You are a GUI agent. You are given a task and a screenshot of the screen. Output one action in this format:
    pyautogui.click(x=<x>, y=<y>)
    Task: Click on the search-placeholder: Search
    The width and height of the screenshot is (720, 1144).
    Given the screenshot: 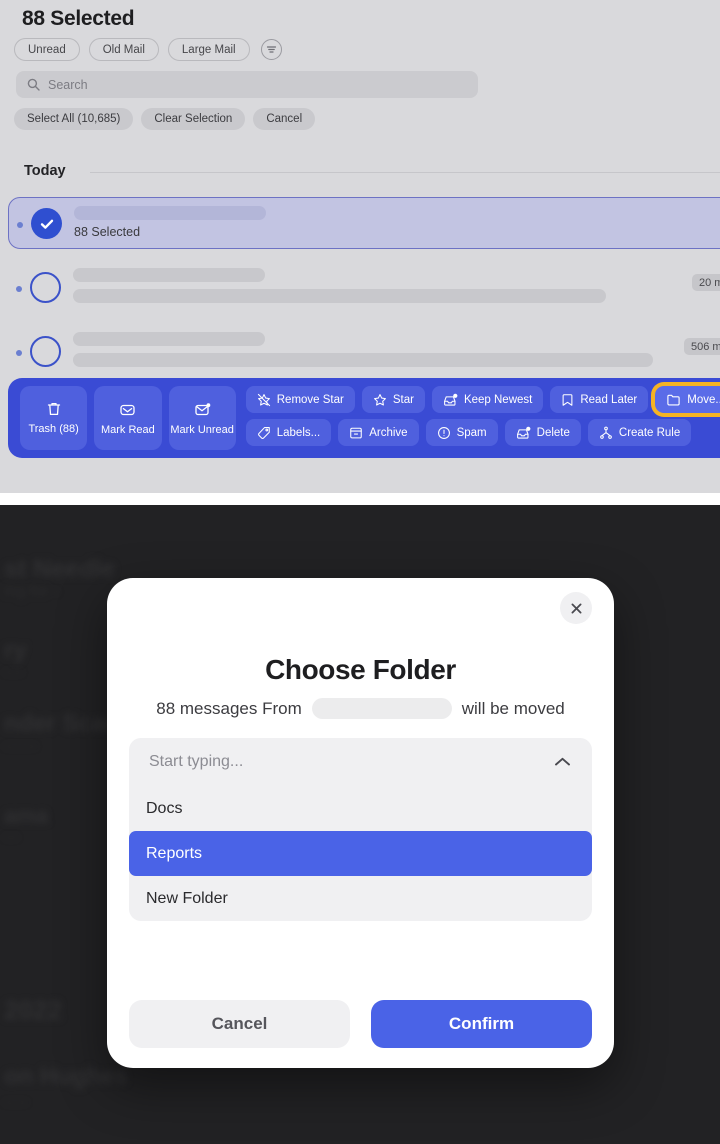 What is the action you would take?
    pyautogui.click(x=68, y=84)
    